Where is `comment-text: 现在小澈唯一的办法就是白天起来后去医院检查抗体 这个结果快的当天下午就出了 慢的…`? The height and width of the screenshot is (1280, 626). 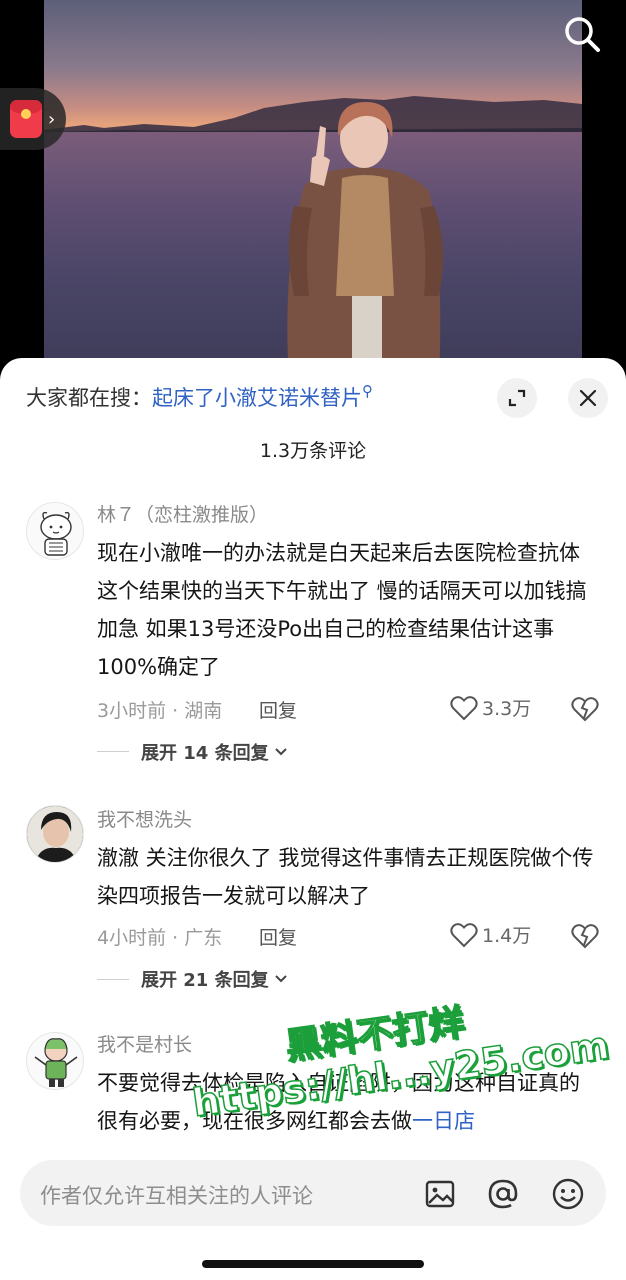 comment-text: 现在小澈唯一的办法就是白天起来后去医院检查抗体 这个结果快的当天下午就出了 慢的… is located at coordinates (342, 610).